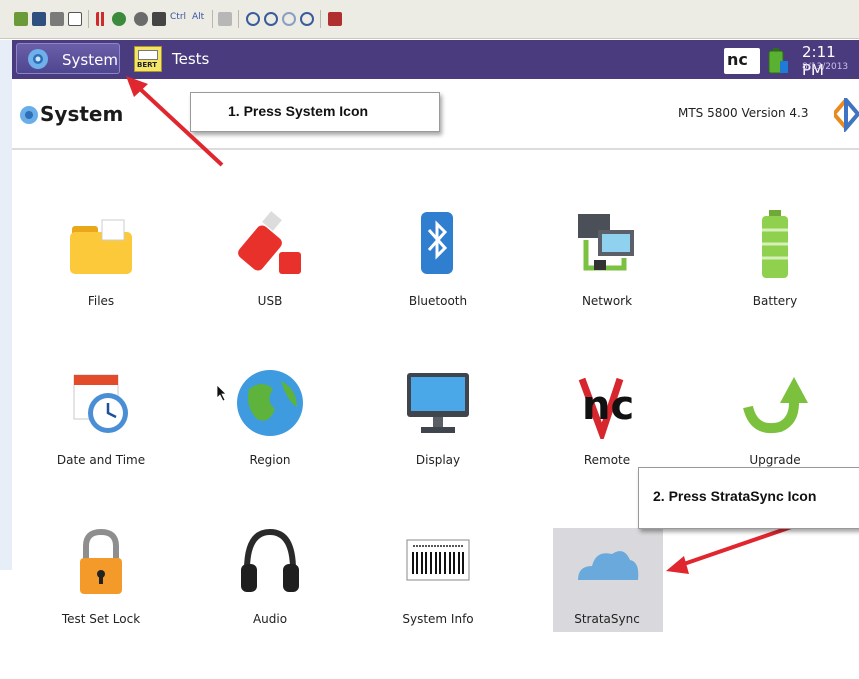  I want to click on bluetooth-tile: Bluetooth, so click(438, 258).